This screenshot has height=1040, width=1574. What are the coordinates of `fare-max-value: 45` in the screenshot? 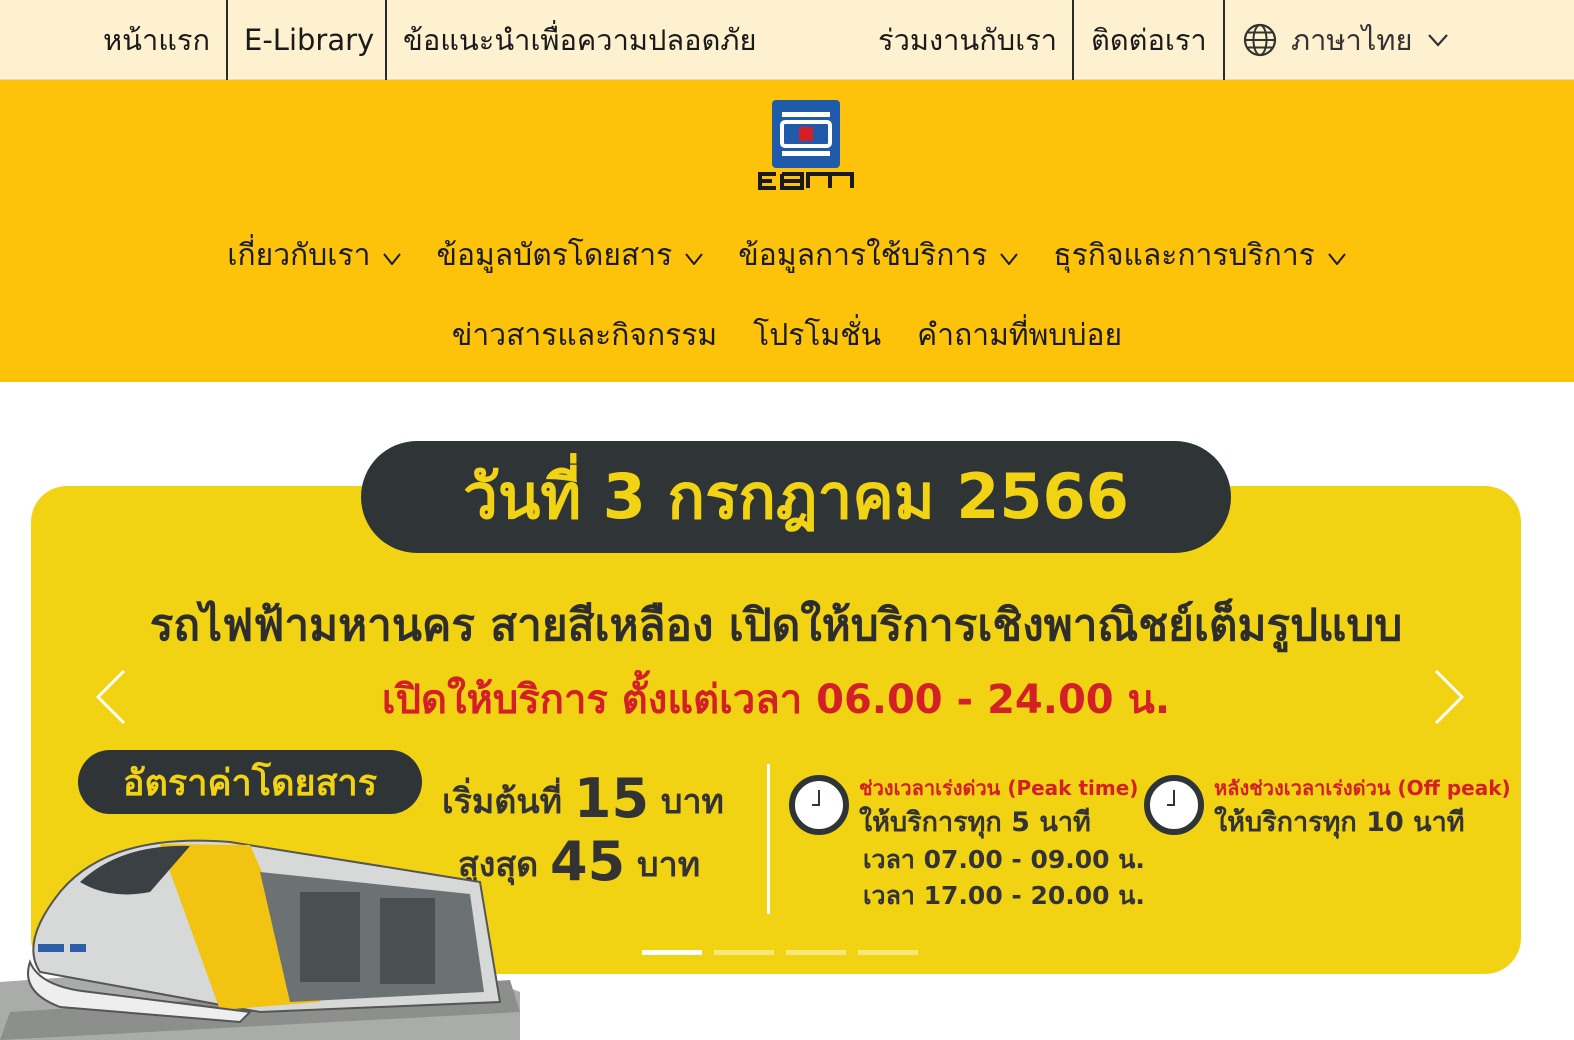 It's located at (588, 861).